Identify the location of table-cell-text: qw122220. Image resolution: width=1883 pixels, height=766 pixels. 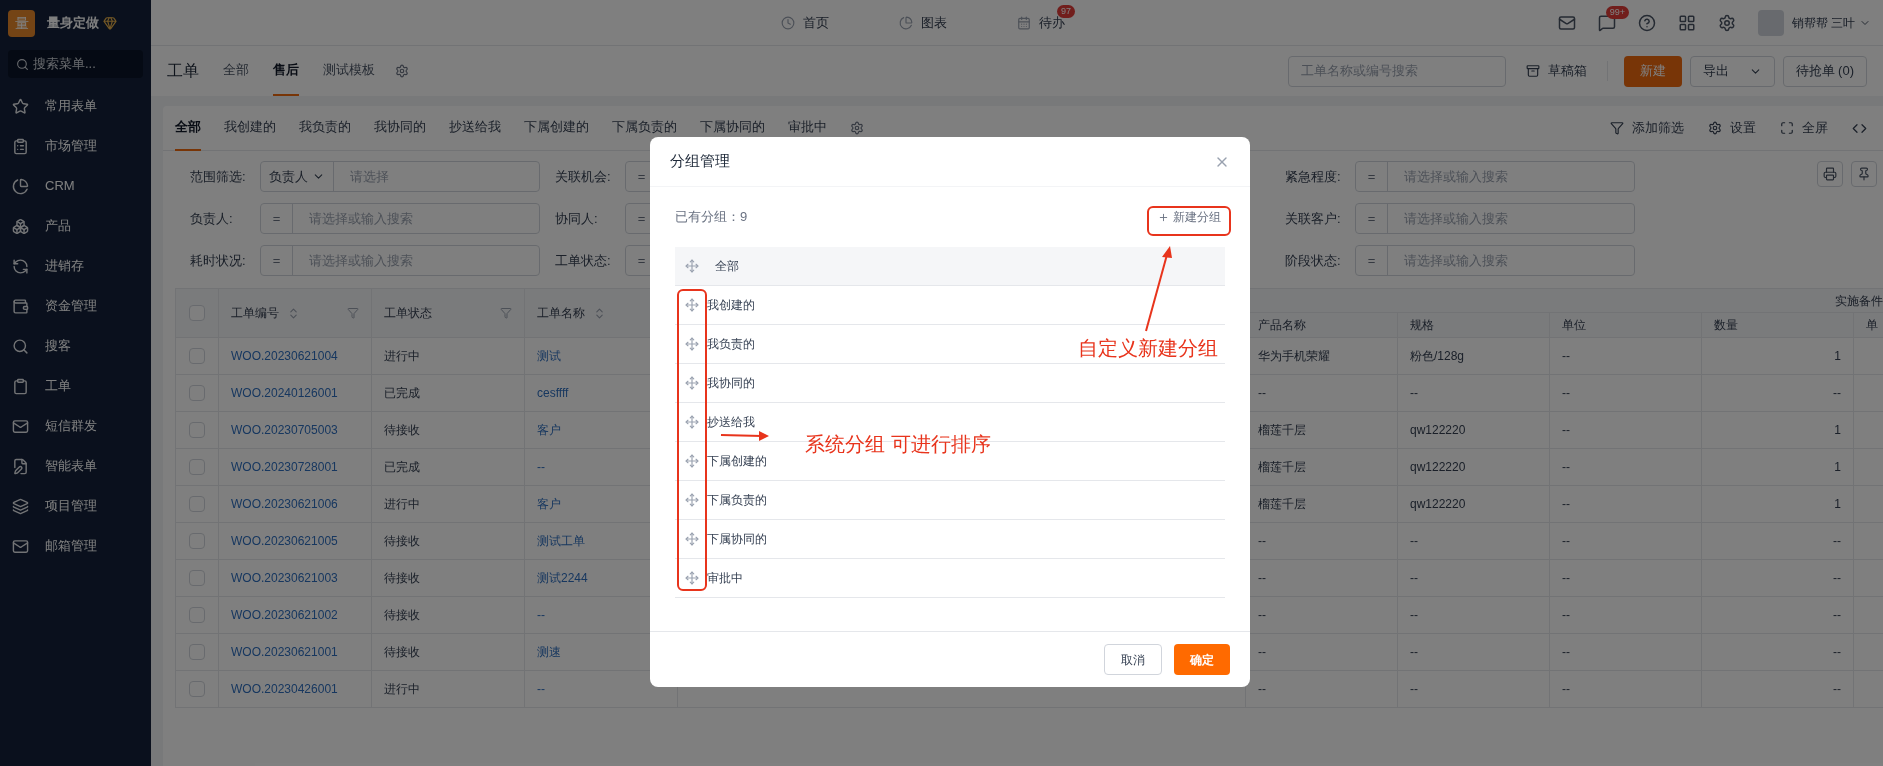
(1438, 467).